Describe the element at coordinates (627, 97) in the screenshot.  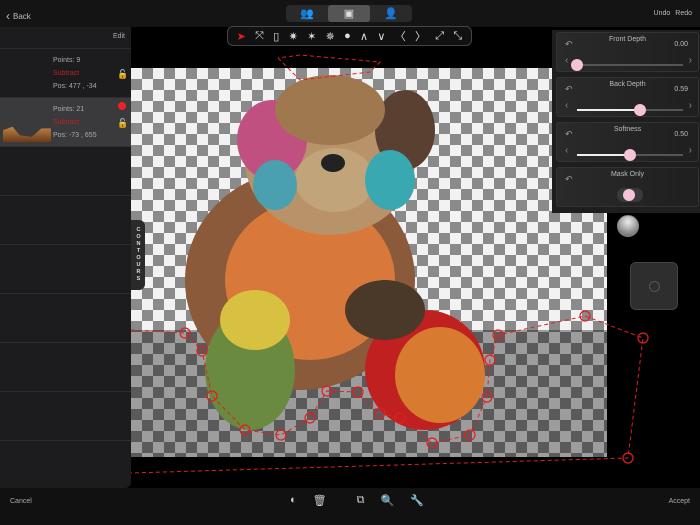
I see `back-depth-slider-card: ↶ Back Depth 0.59 ‹ ›` at that location.